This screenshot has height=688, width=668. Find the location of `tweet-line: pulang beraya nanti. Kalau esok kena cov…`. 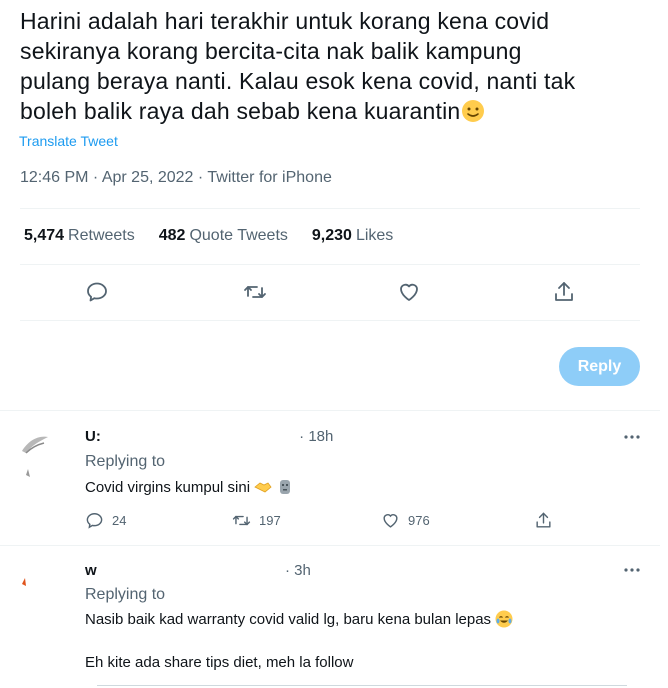

tweet-line: pulang beraya nanti. Kalau esok kena cov… is located at coordinates (298, 81).